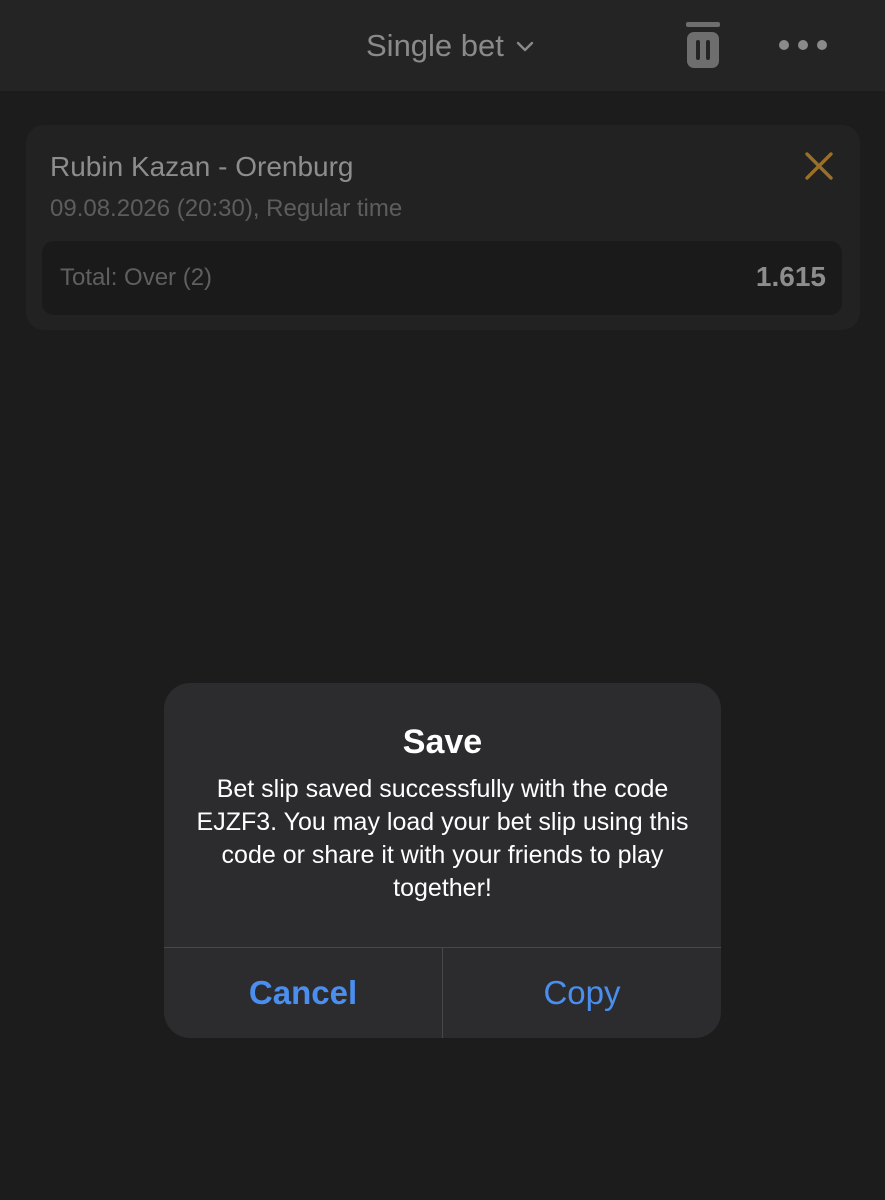  I want to click on match-datetime: 09.08.2026 (20:30), Regular time, so click(226, 208).